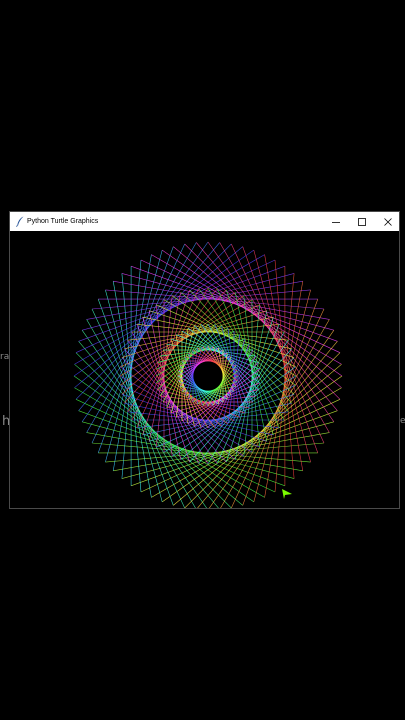 This screenshot has width=405, height=720. Describe the element at coordinates (63, 221) in the screenshot. I see `window-title: Python Turtle Graphics` at that location.